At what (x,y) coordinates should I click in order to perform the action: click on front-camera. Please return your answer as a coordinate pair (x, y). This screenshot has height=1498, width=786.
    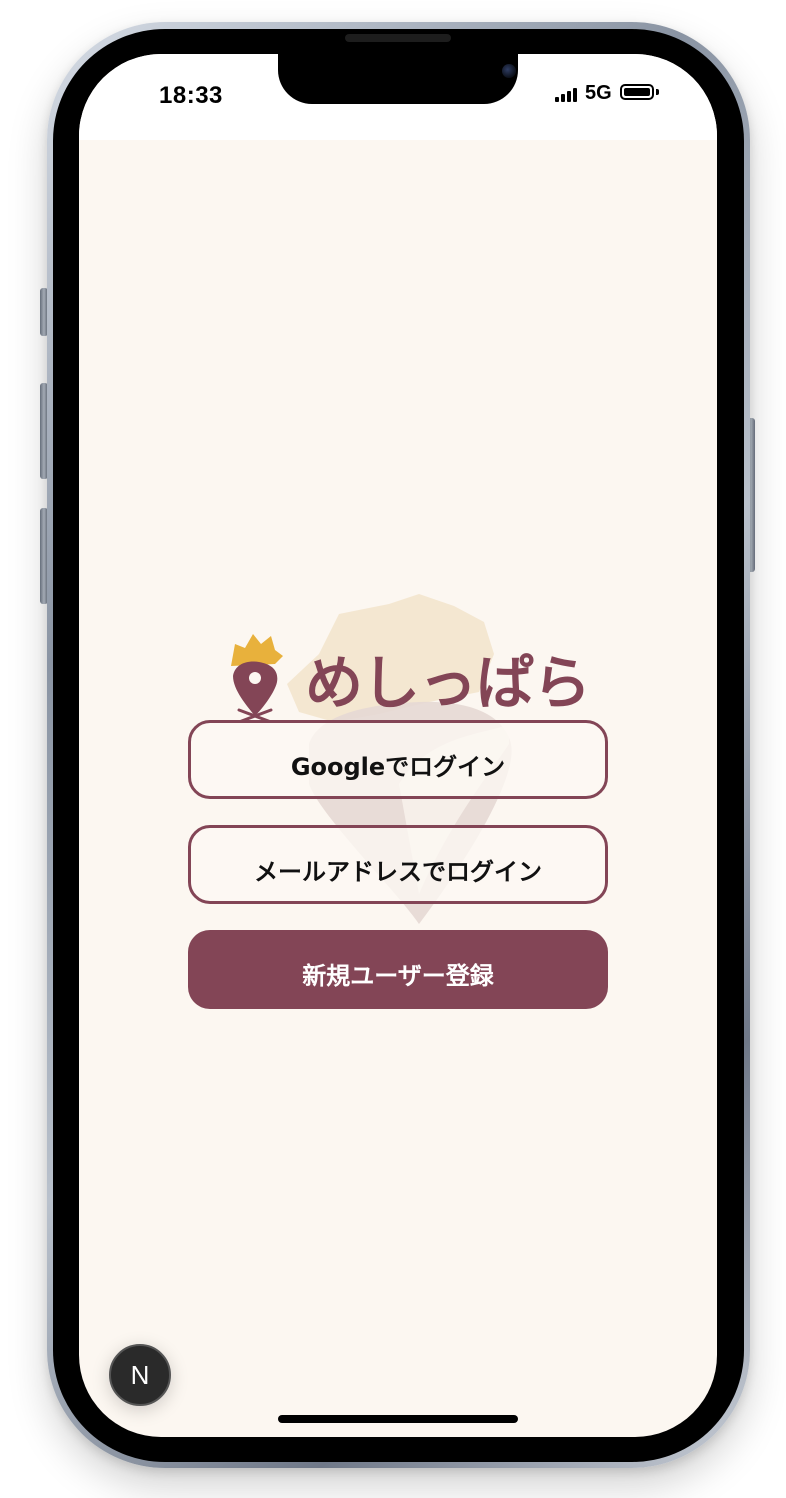
    Looking at the image, I should click on (509, 71).